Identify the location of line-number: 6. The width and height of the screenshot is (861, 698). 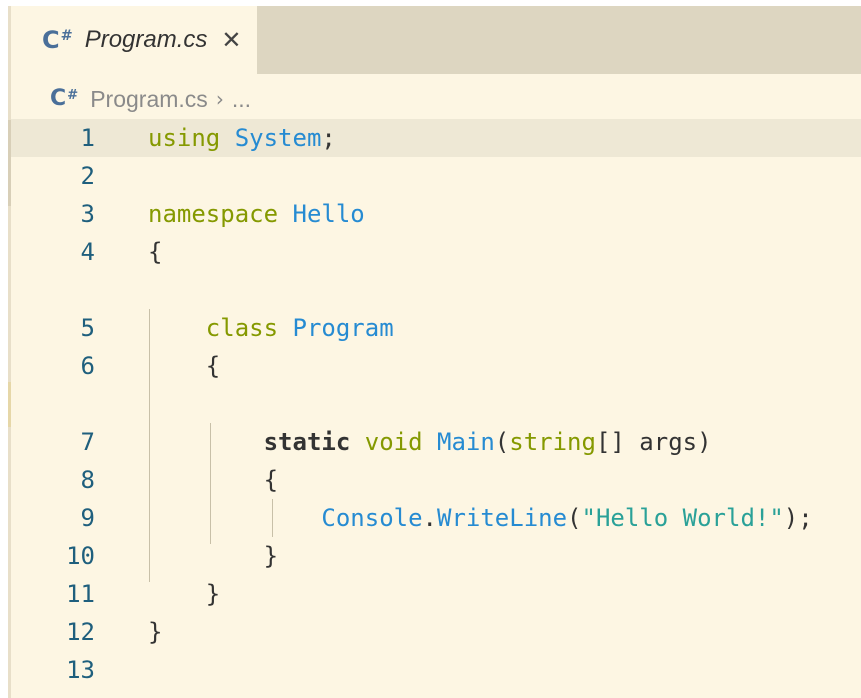
(87, 366).